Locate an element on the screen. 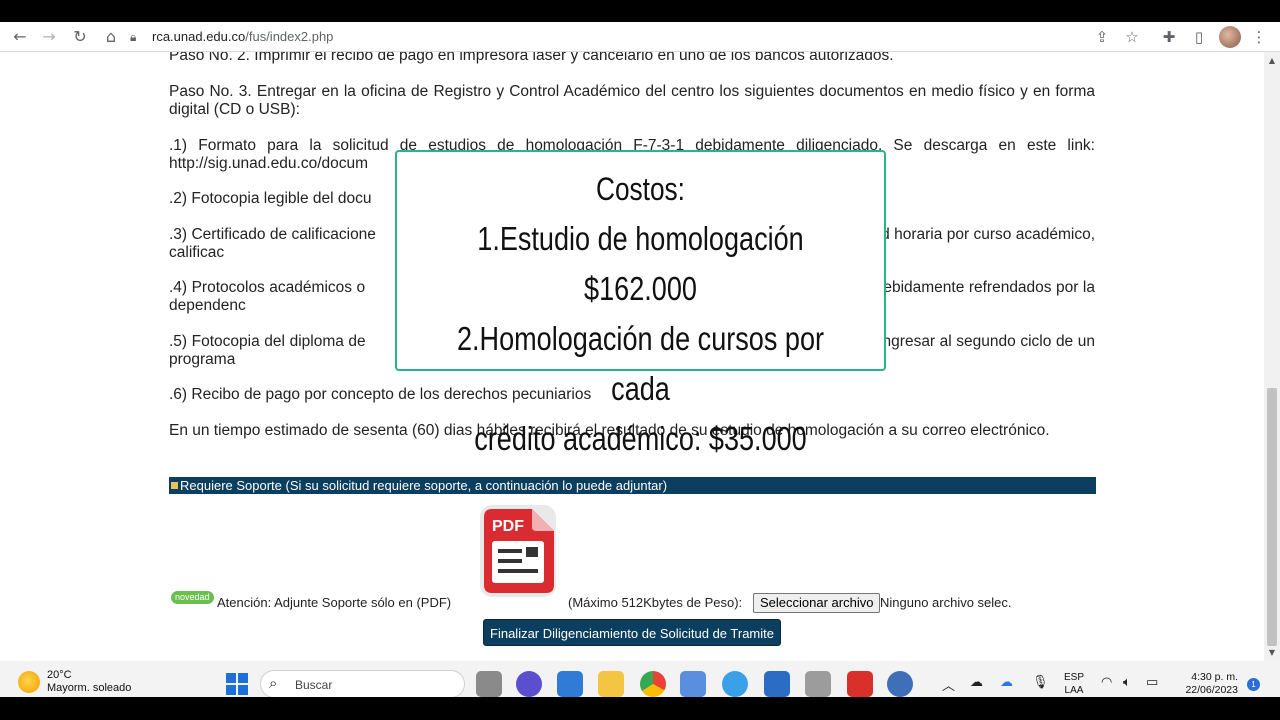  clock-time: 4:30 p. m. is located at coordinates (1214, 677).